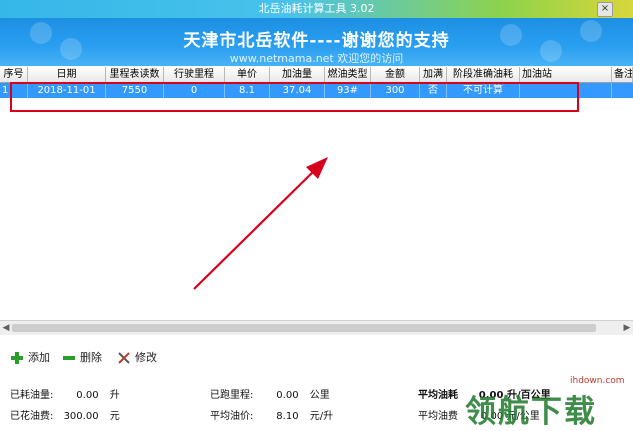  Describe the element at coordinates (69, 358) in the screenshot. I see `minus-icon` at that location.